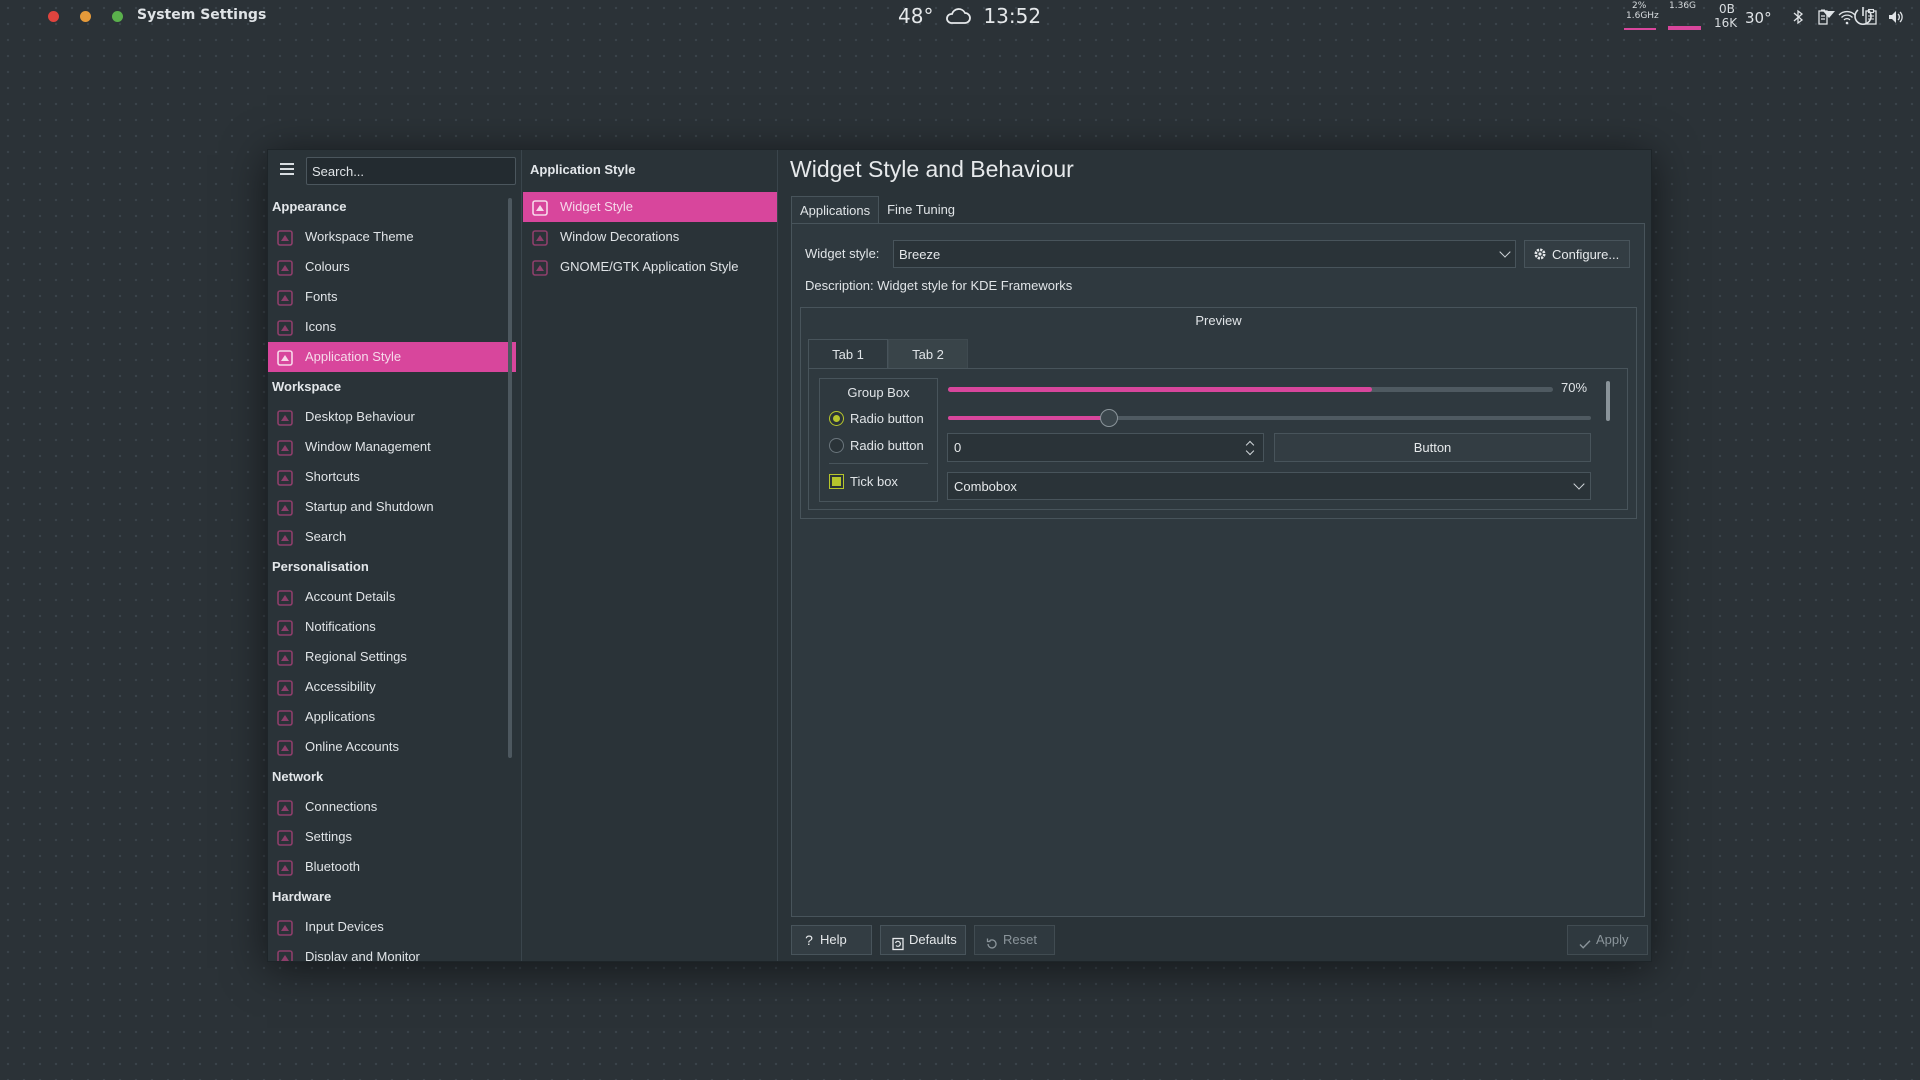 This screenshot has height=1080, width=1920. I want to click on sidebar-item-account-details: Account Details, so click(392, 597).